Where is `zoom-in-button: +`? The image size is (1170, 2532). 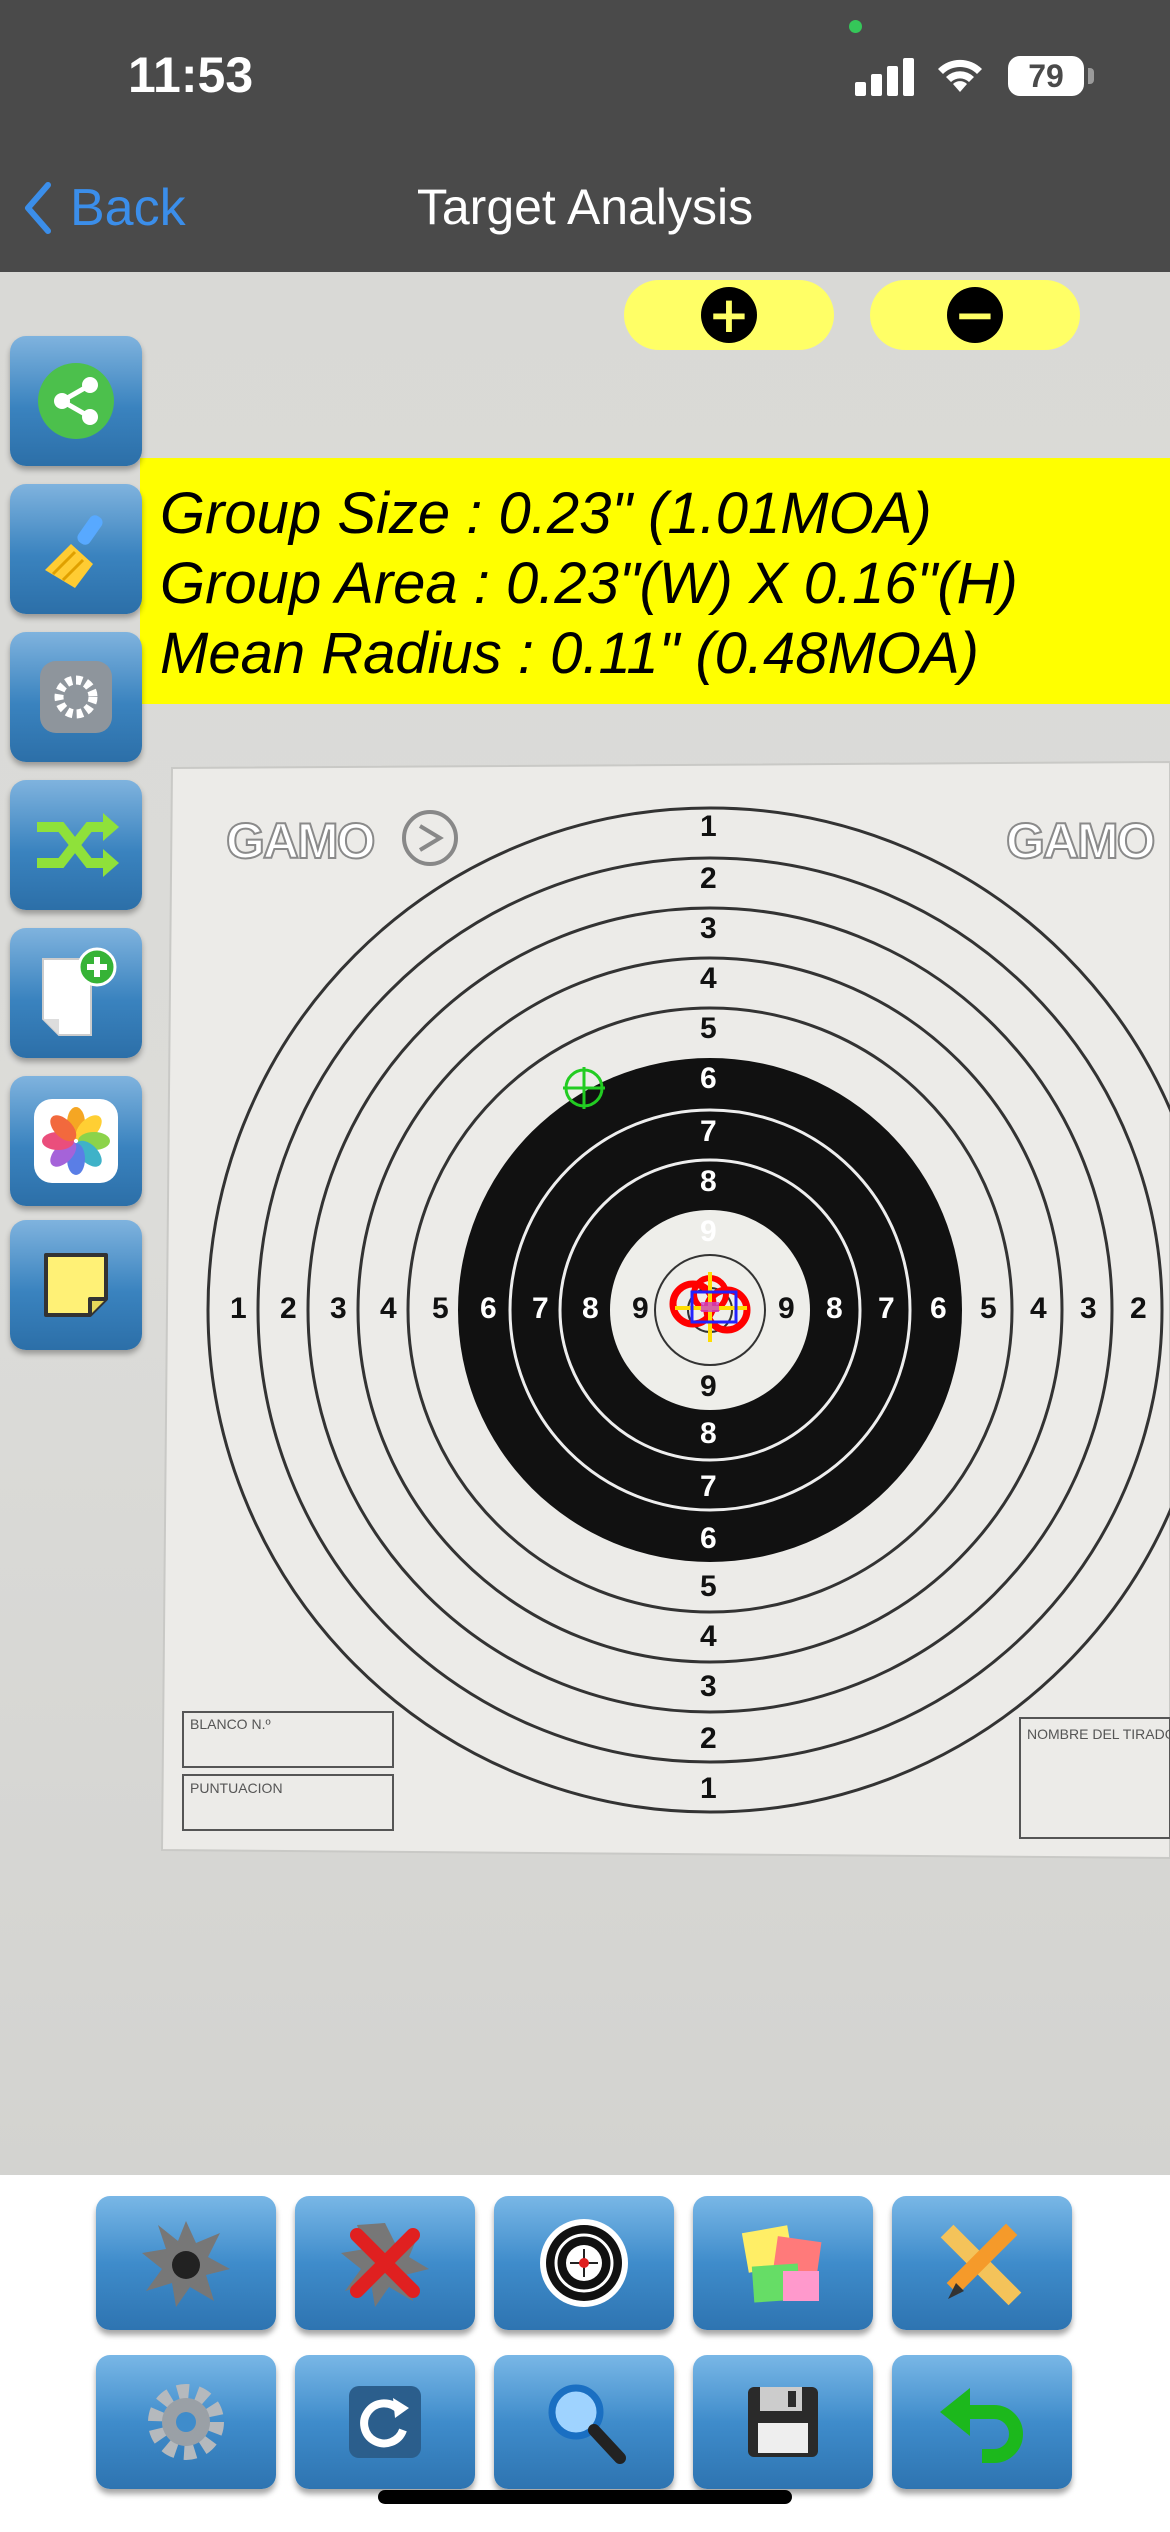
zoom-in-button: + is located at coordinates (729, 315).